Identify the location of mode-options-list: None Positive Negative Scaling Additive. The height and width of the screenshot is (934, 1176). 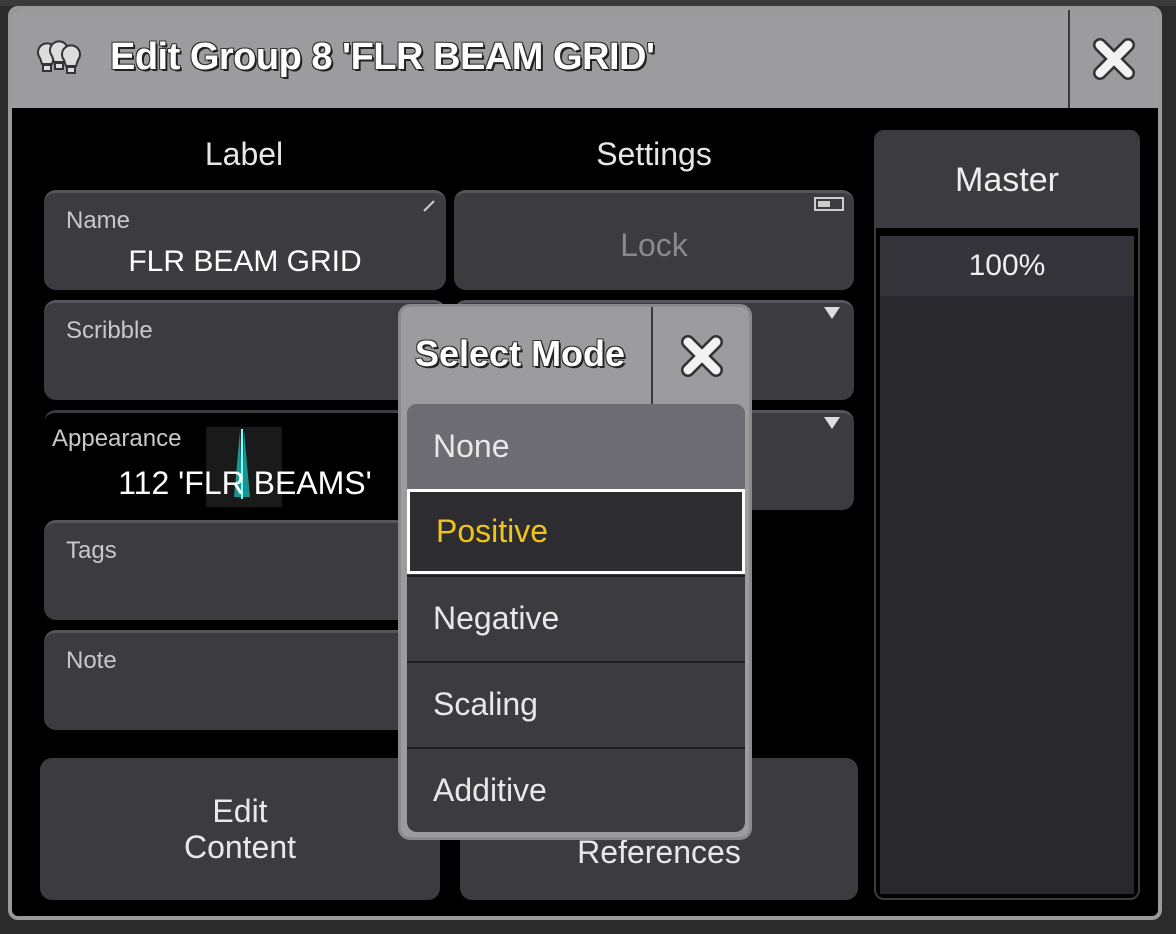
(576, 618).